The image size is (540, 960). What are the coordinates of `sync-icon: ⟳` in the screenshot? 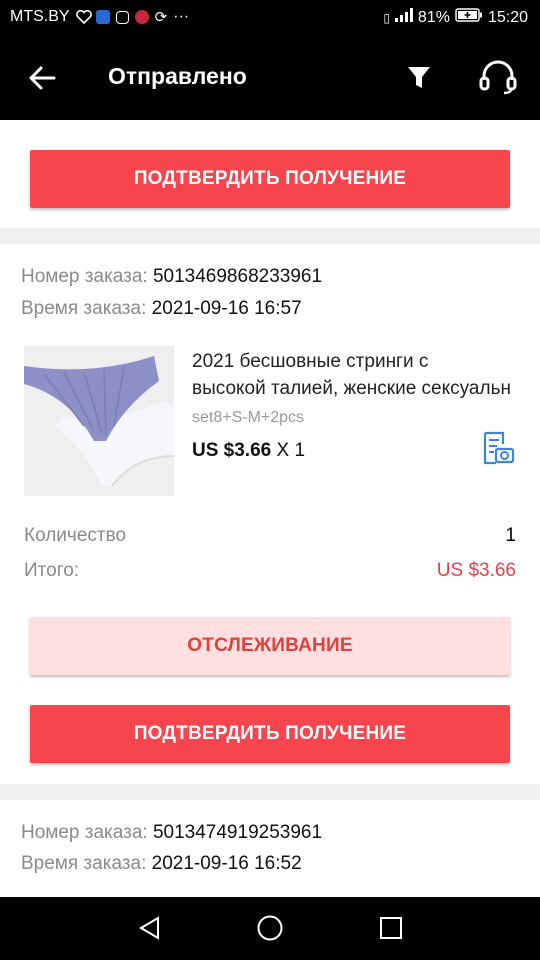 It's located at (161, 17).